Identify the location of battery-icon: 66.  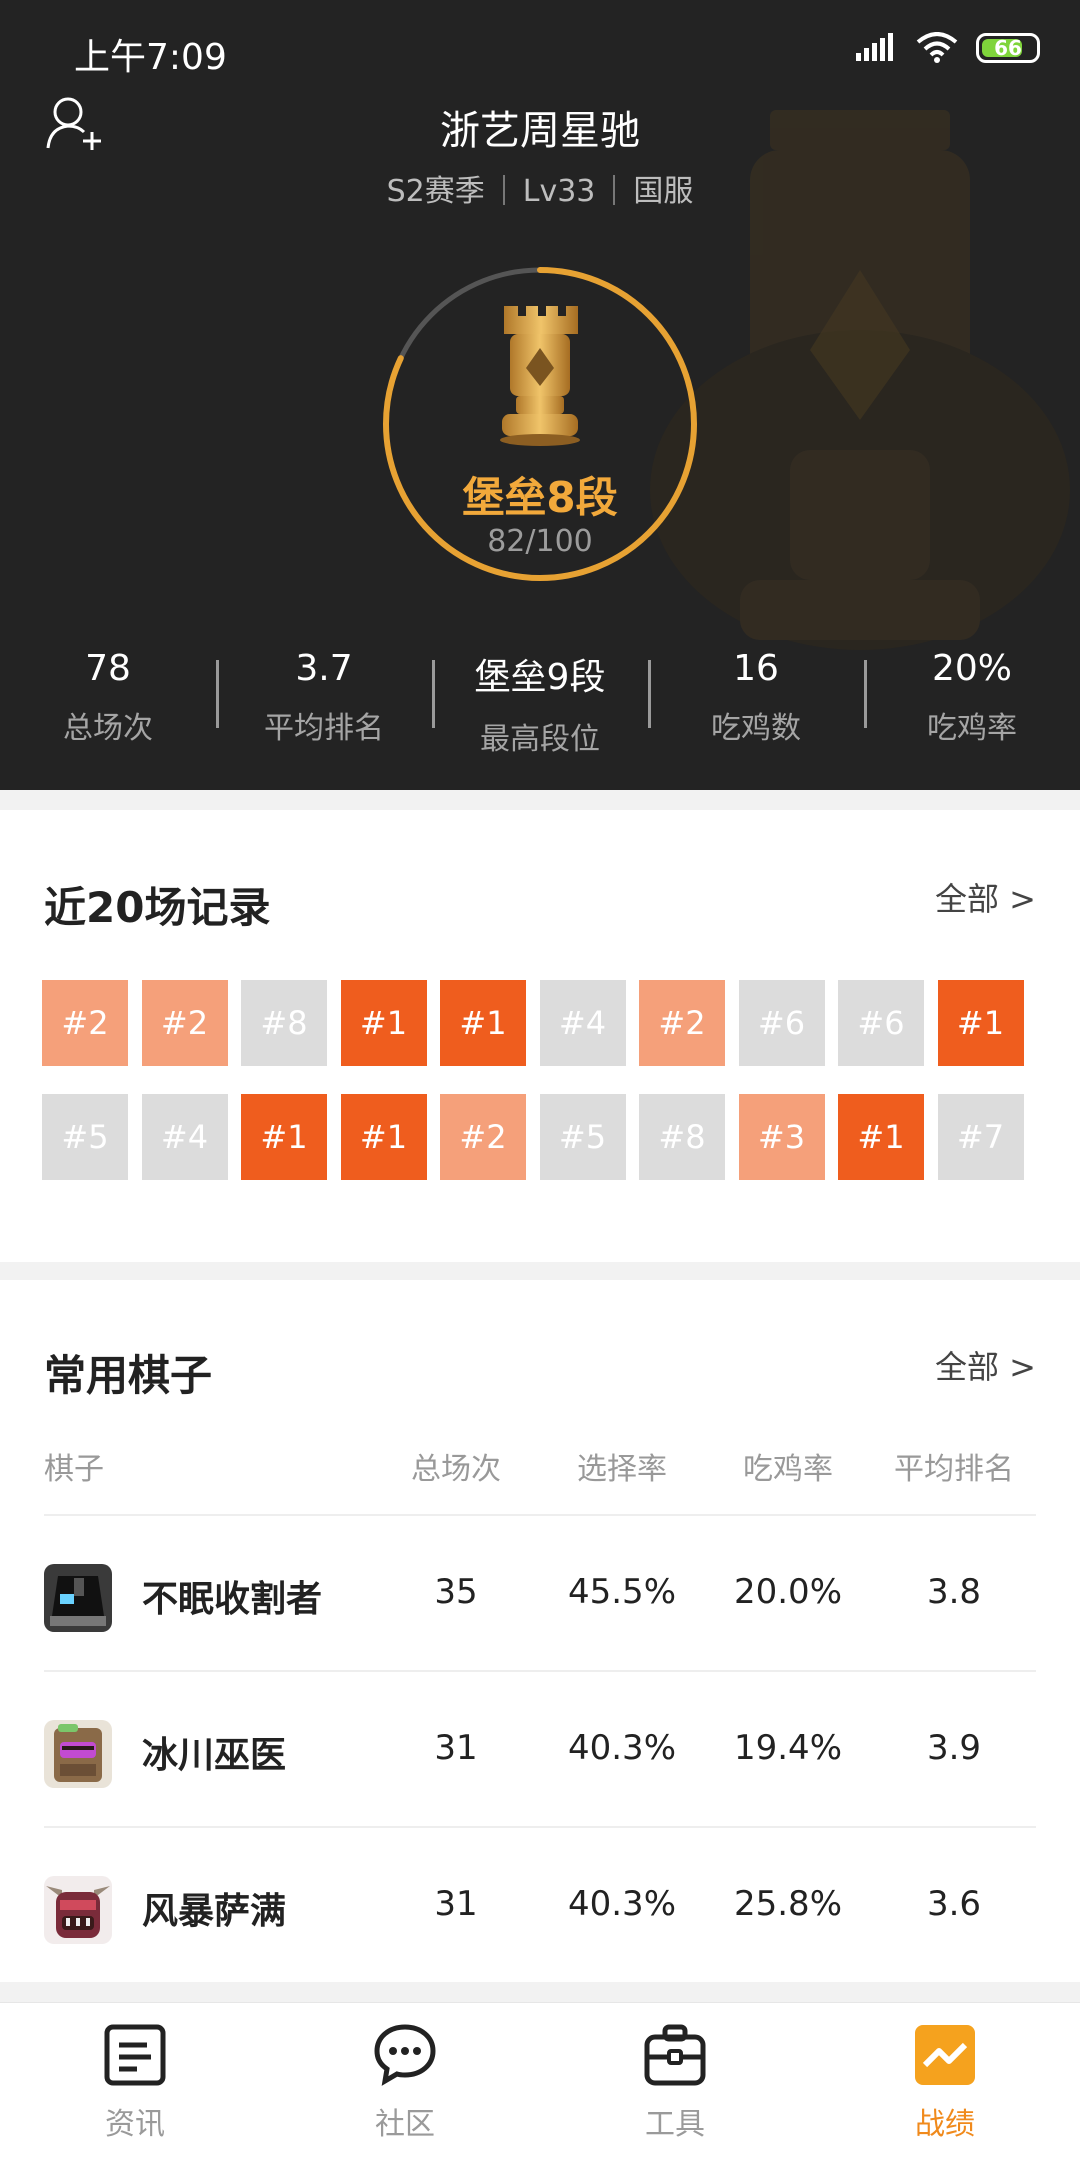
(1008, 48).